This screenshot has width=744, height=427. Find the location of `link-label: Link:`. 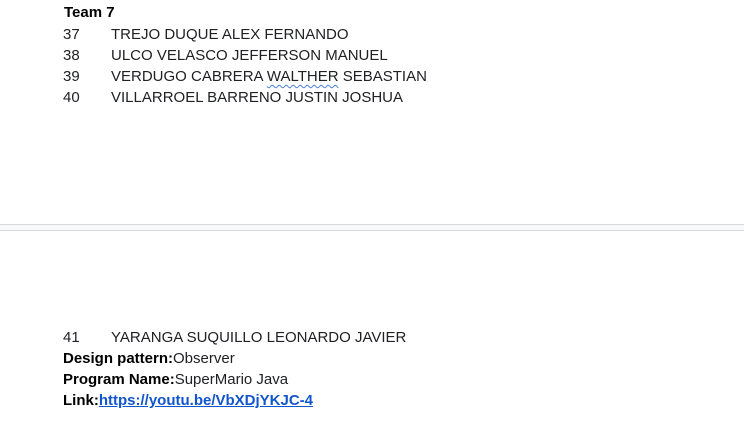

link-label: Link: is located at coordinates (81, 400).